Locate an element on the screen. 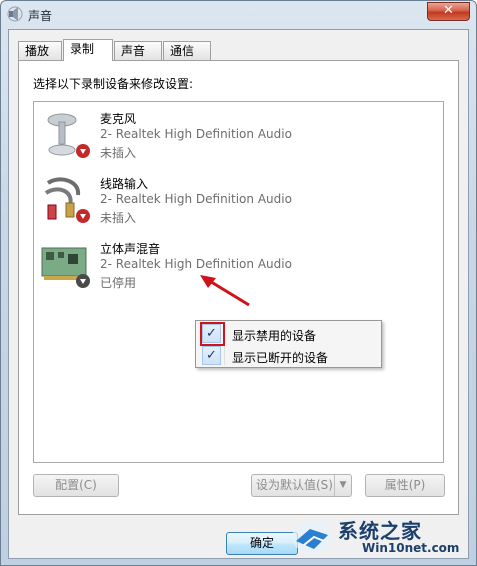  site-watermark: 系统之家 Win10net.com is located at coordinates (380, 535).